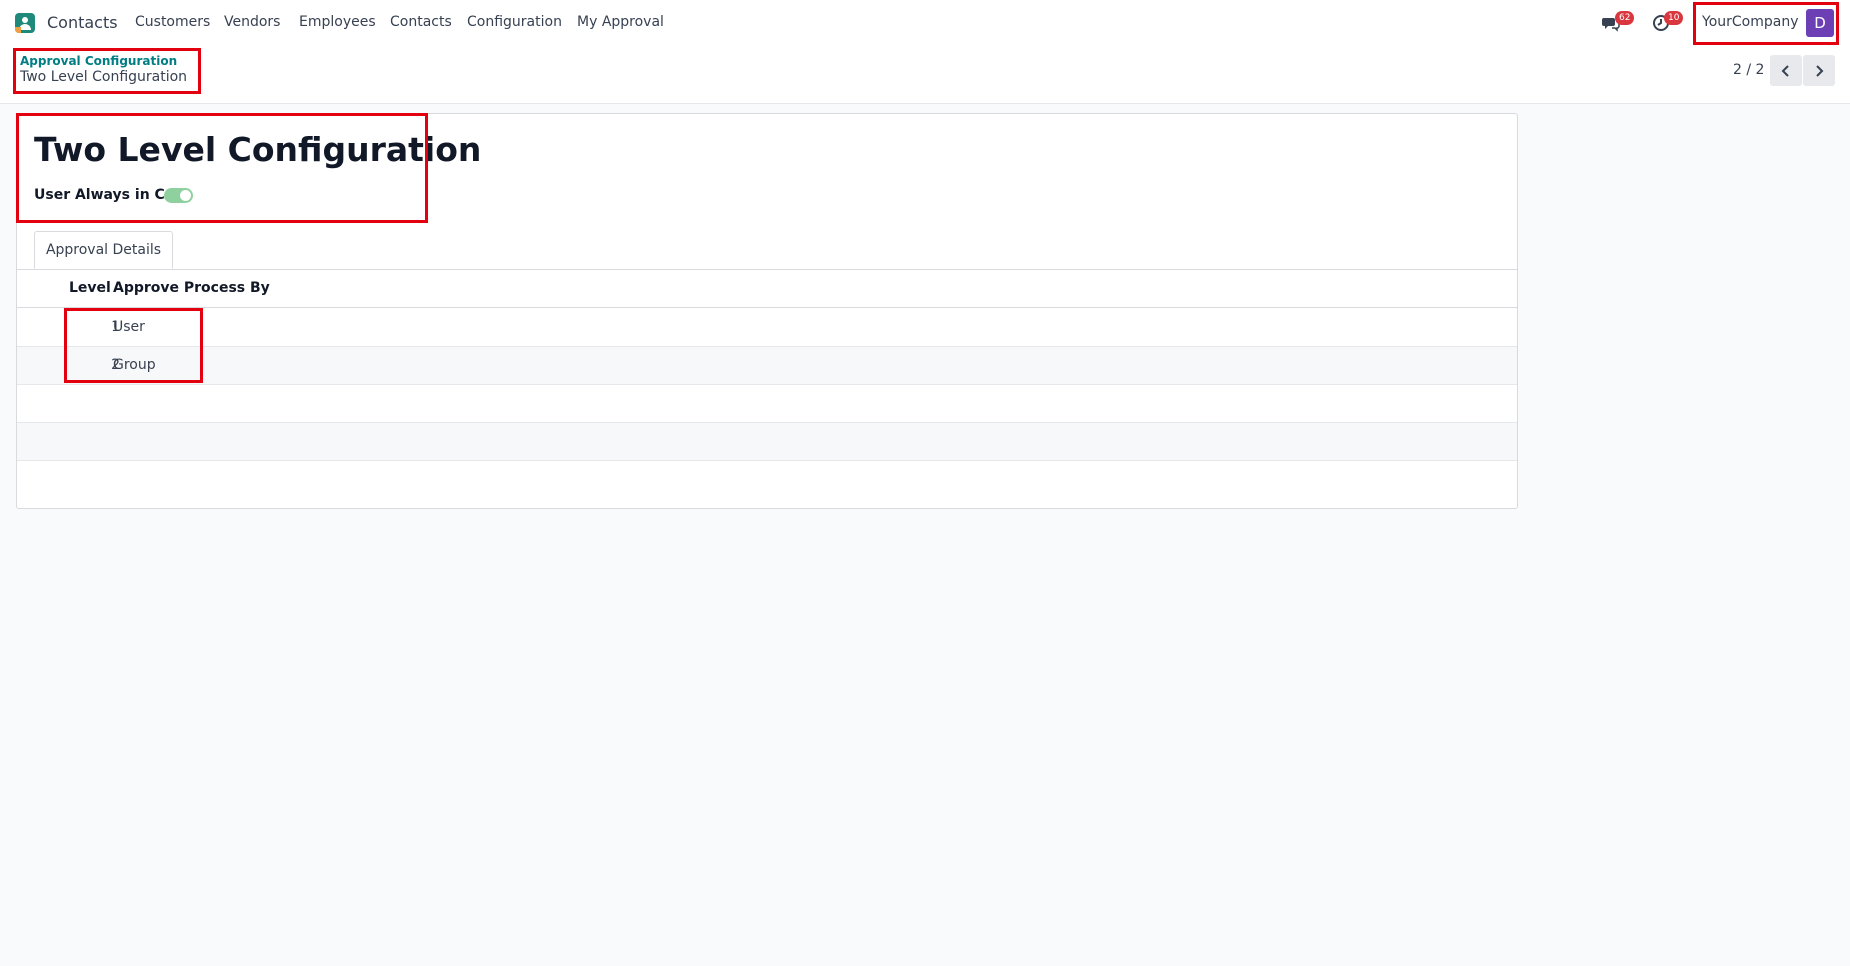  What do you see at coordinates (172, 22) in the screenshot?
I see `menu-customers: Customers` at bounding box center [172, 22].